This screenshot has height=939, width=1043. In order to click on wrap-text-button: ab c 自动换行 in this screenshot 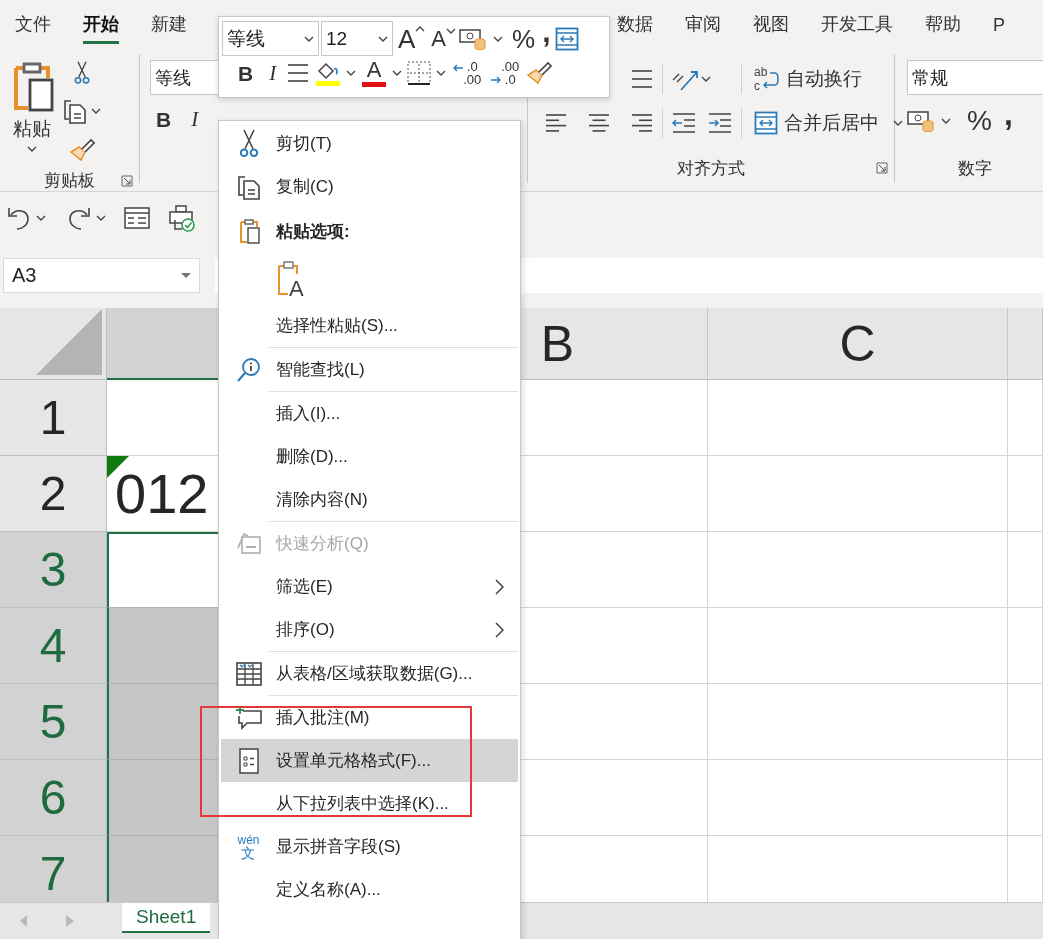, I will do `click(808, 79)`.